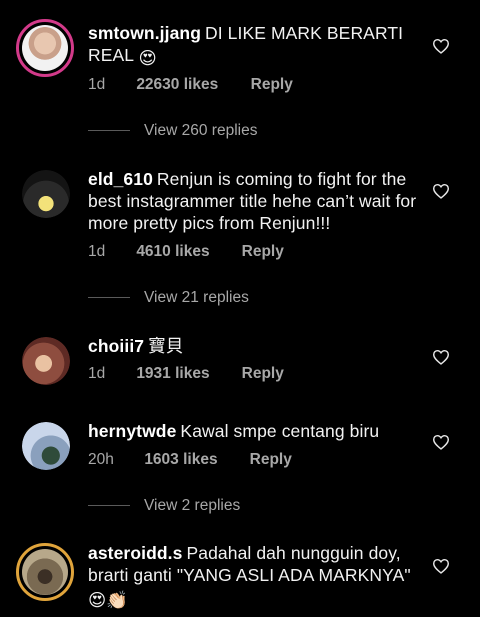 The height and width of the screenshot is (617, 480). I want to click on view-replies-link: View 21 replies, so click(168, 298).